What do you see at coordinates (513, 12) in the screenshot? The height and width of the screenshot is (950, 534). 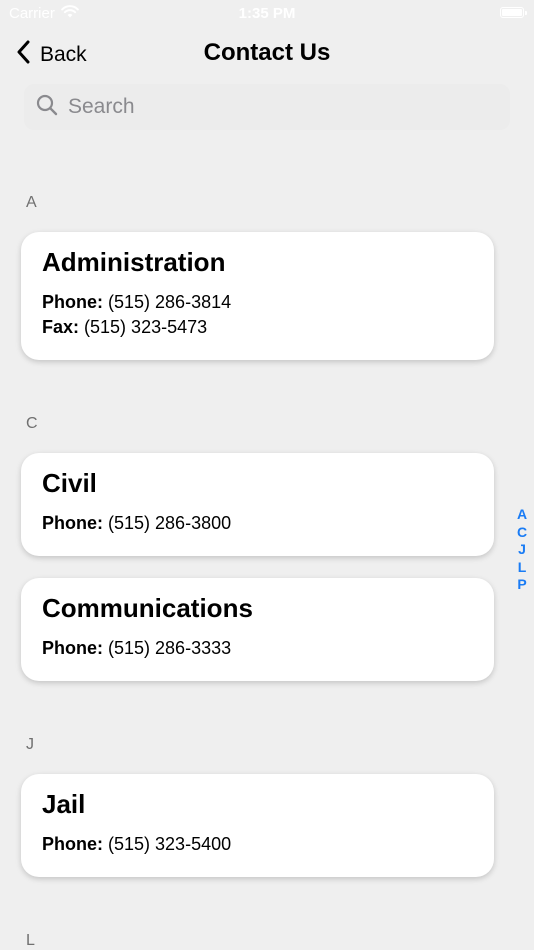 I see `battery-icon` at bounding box center [513, 12].